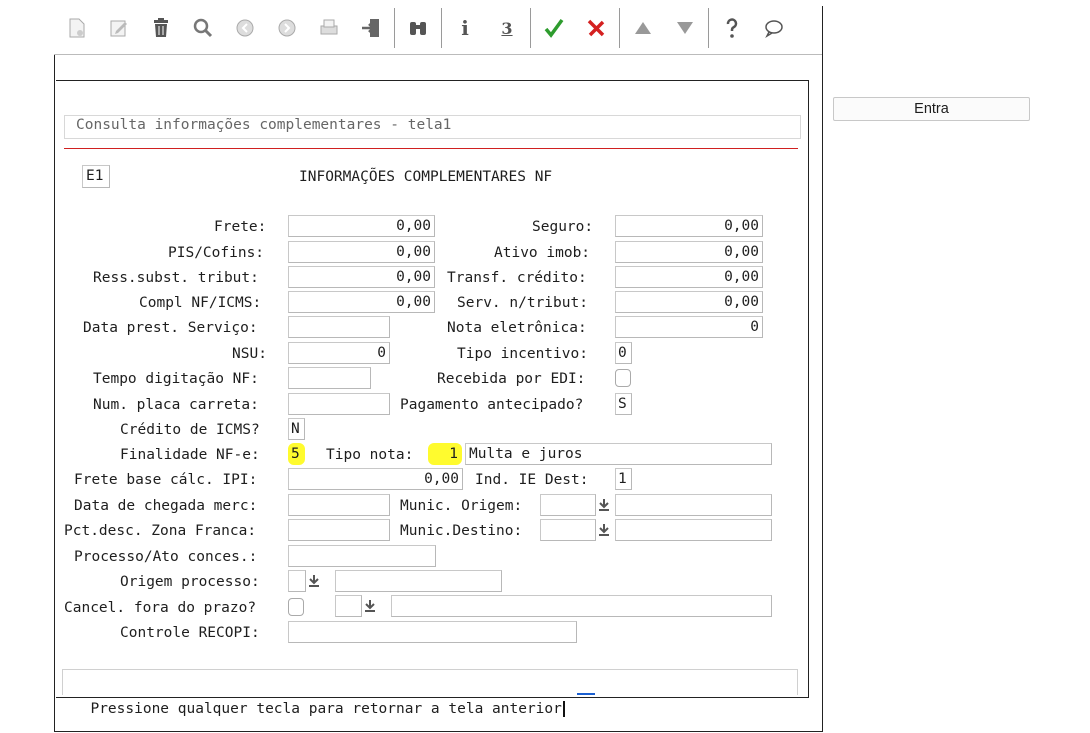  Describe the element at coordinates (170, 328) in the screenshot. I see `data-prest-label: Data prest. Serviço:` at that location.